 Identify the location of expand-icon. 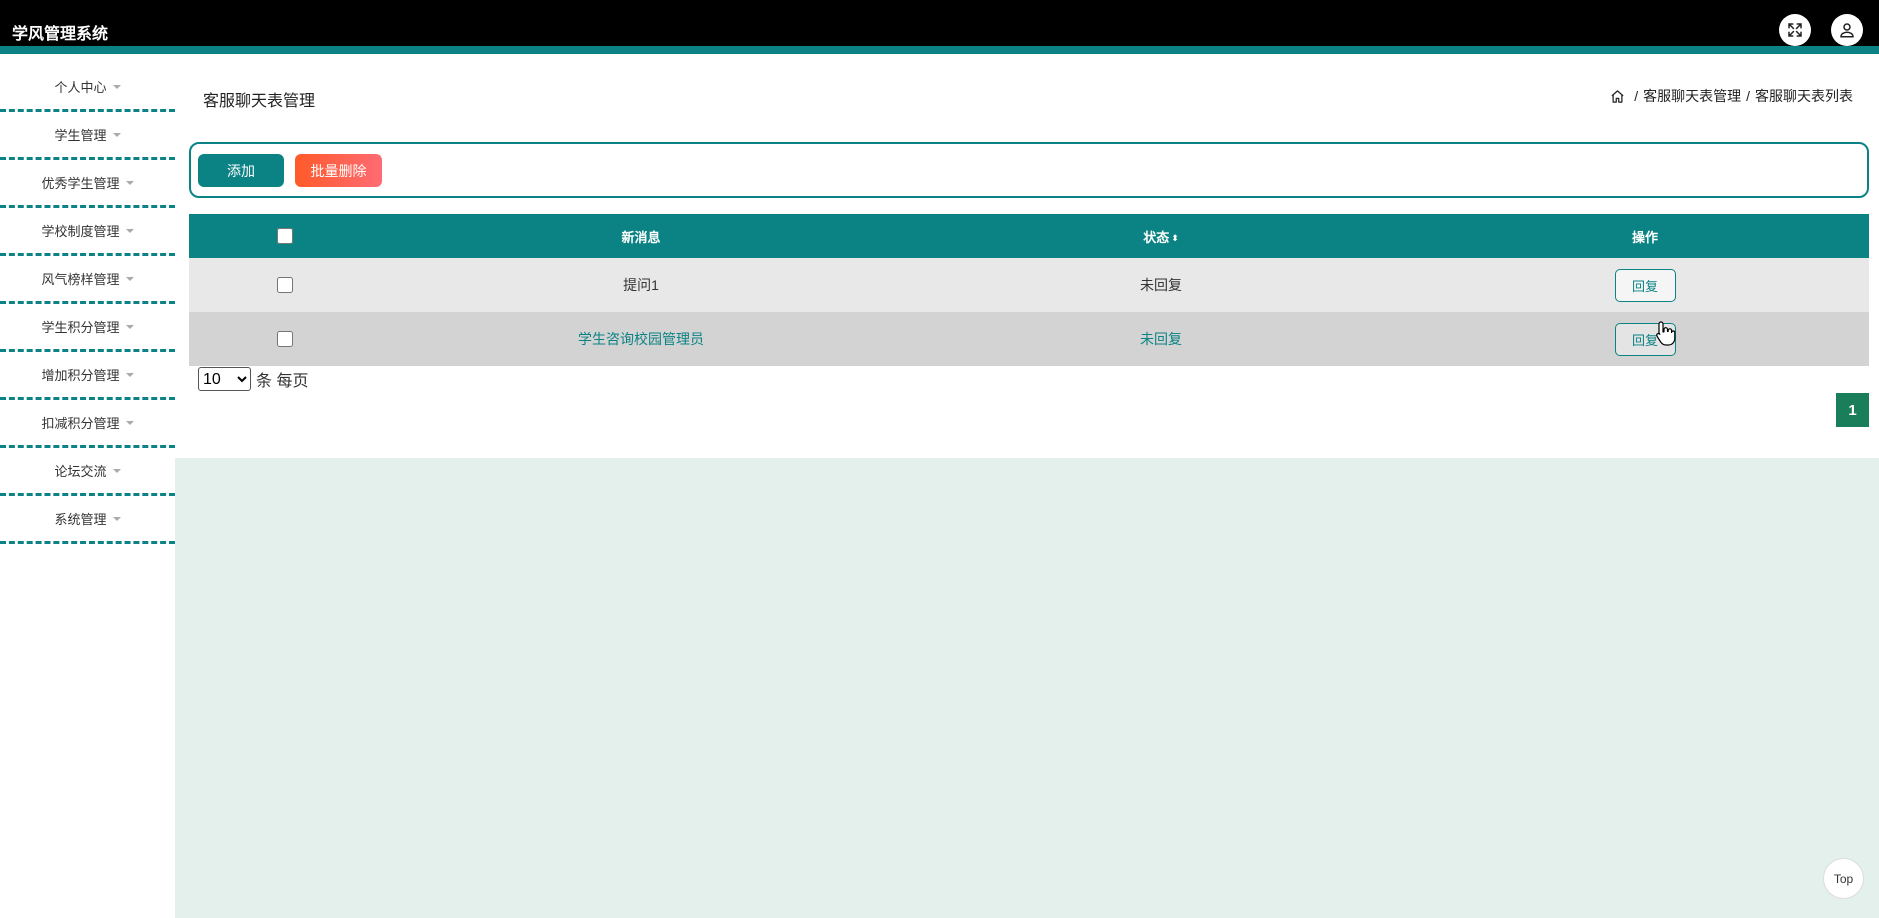
(1795, 30).